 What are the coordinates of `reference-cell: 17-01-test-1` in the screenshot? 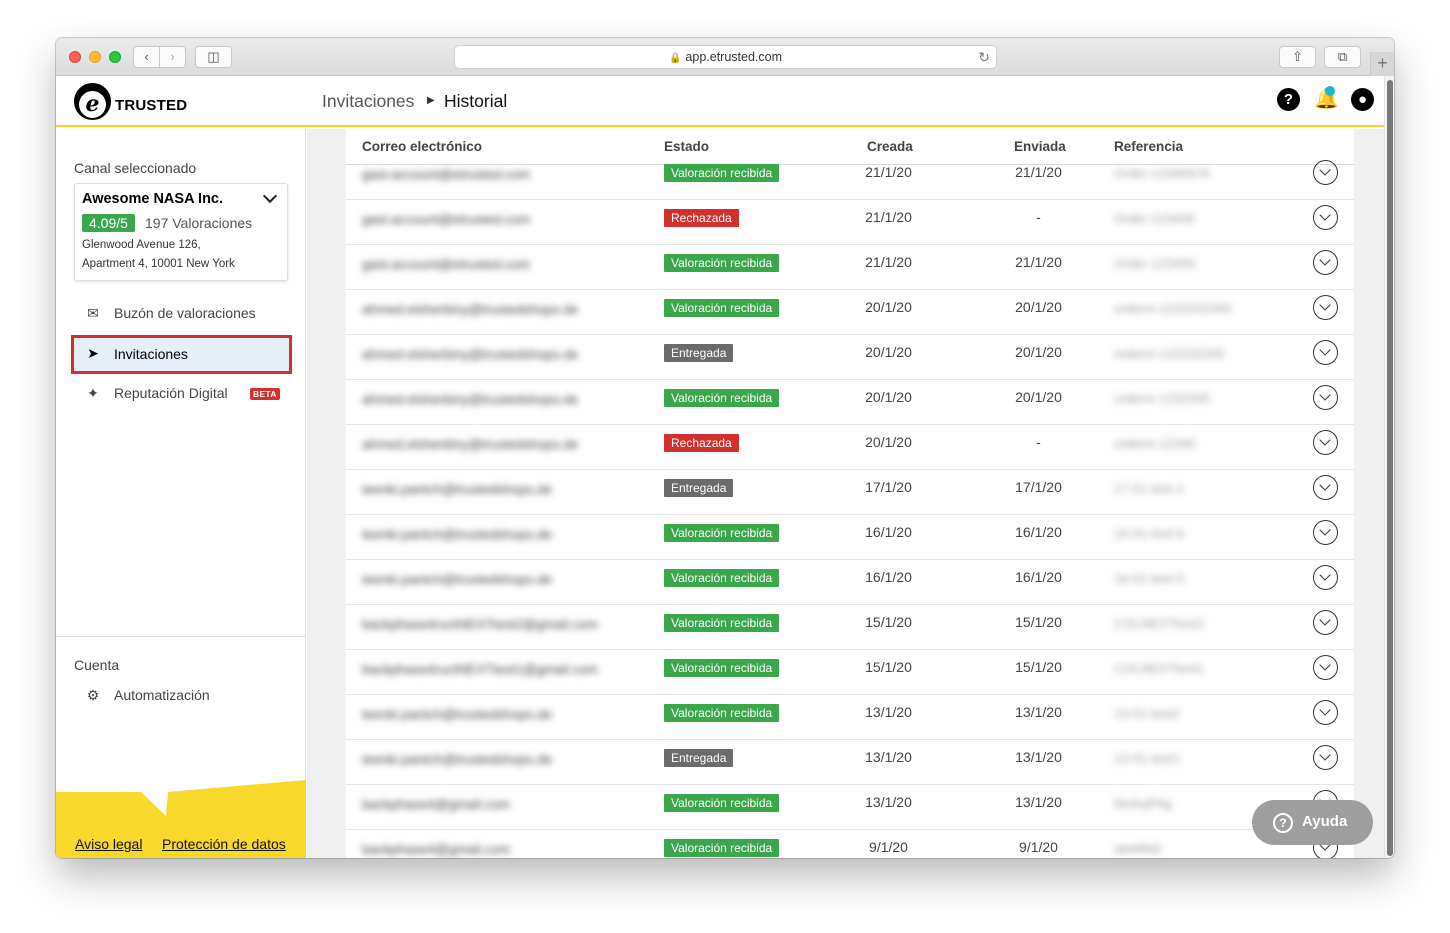 It's located at (1149, 488).